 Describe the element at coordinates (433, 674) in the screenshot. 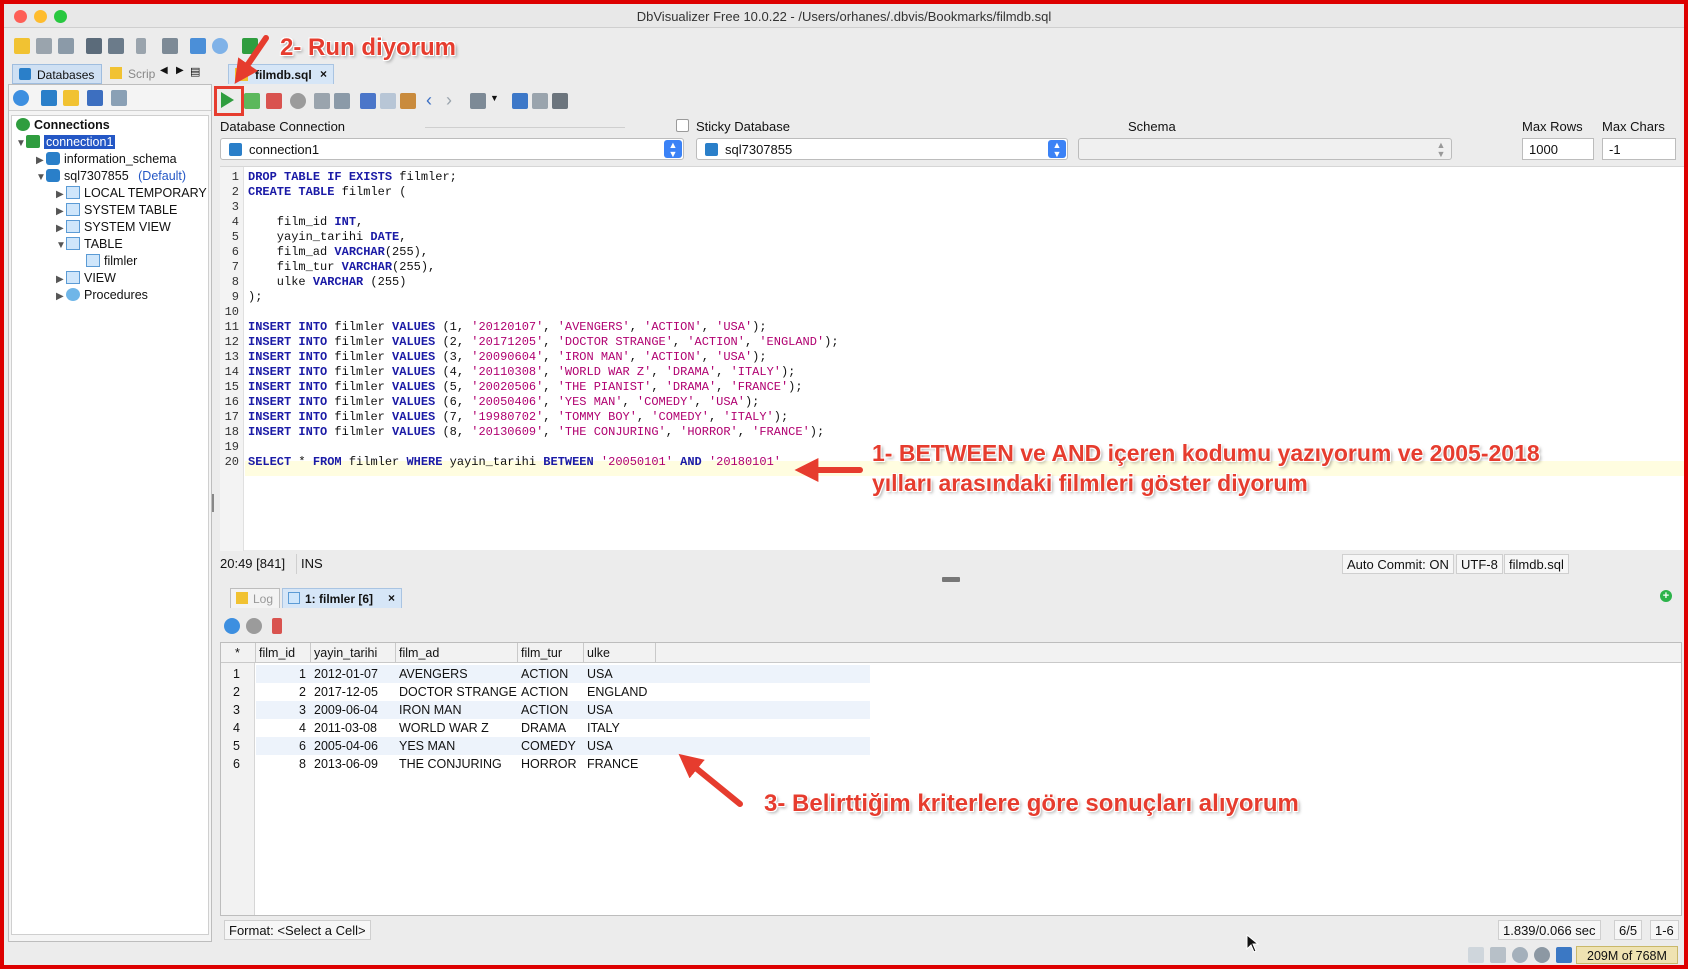

I see `cell-film-ad: AVENGERS` at that location.